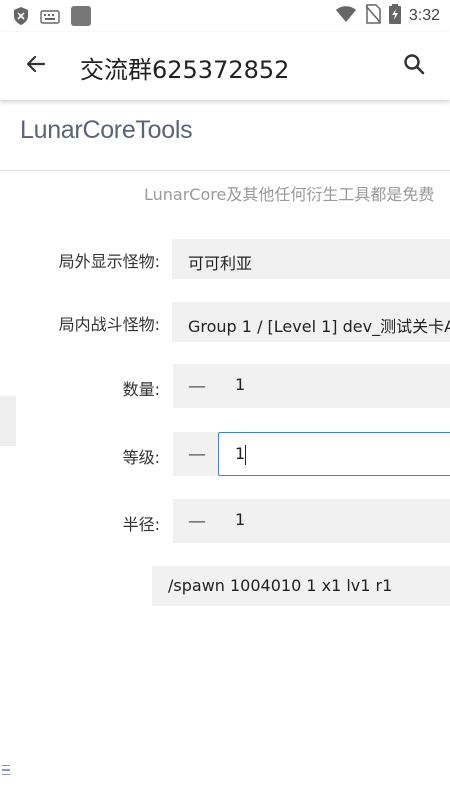  What do you see at coordinates (141, 389) in the screenshot?
I see `quantity-label: 数量:` at bounding box center [141, 389].